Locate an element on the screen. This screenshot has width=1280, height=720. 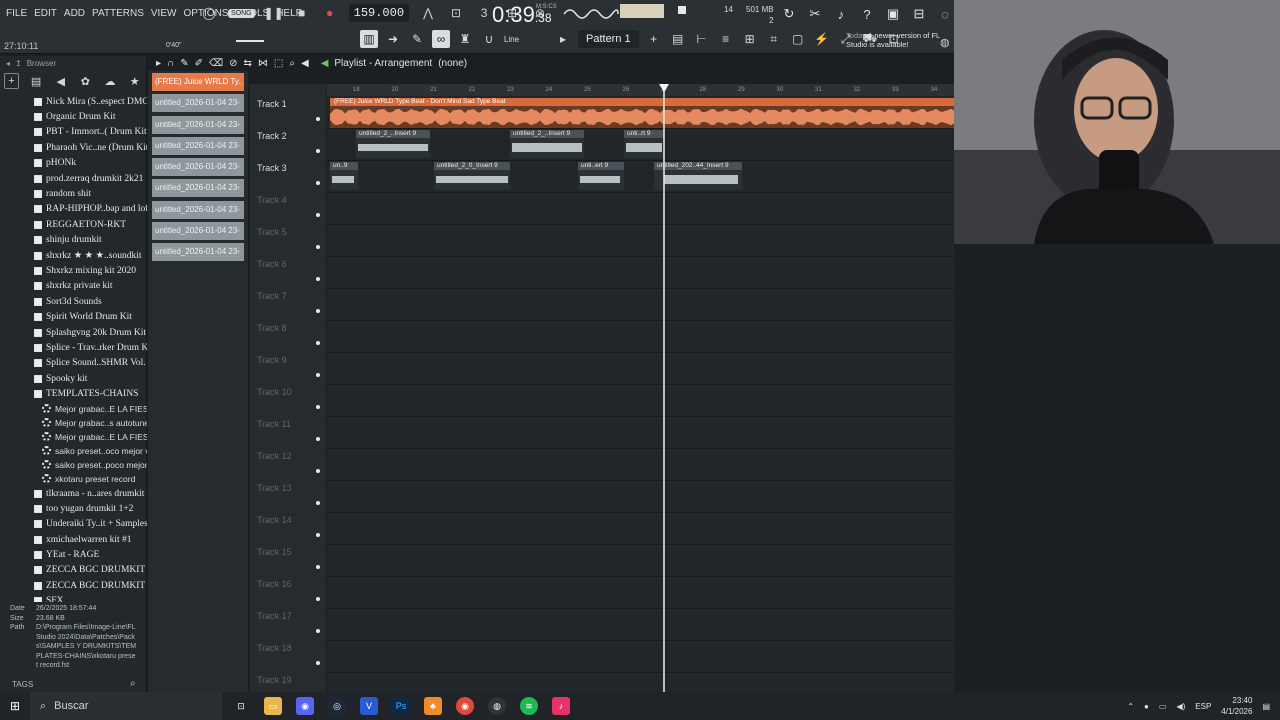
track-header: Track 2 is located at coordinates (288, 145).